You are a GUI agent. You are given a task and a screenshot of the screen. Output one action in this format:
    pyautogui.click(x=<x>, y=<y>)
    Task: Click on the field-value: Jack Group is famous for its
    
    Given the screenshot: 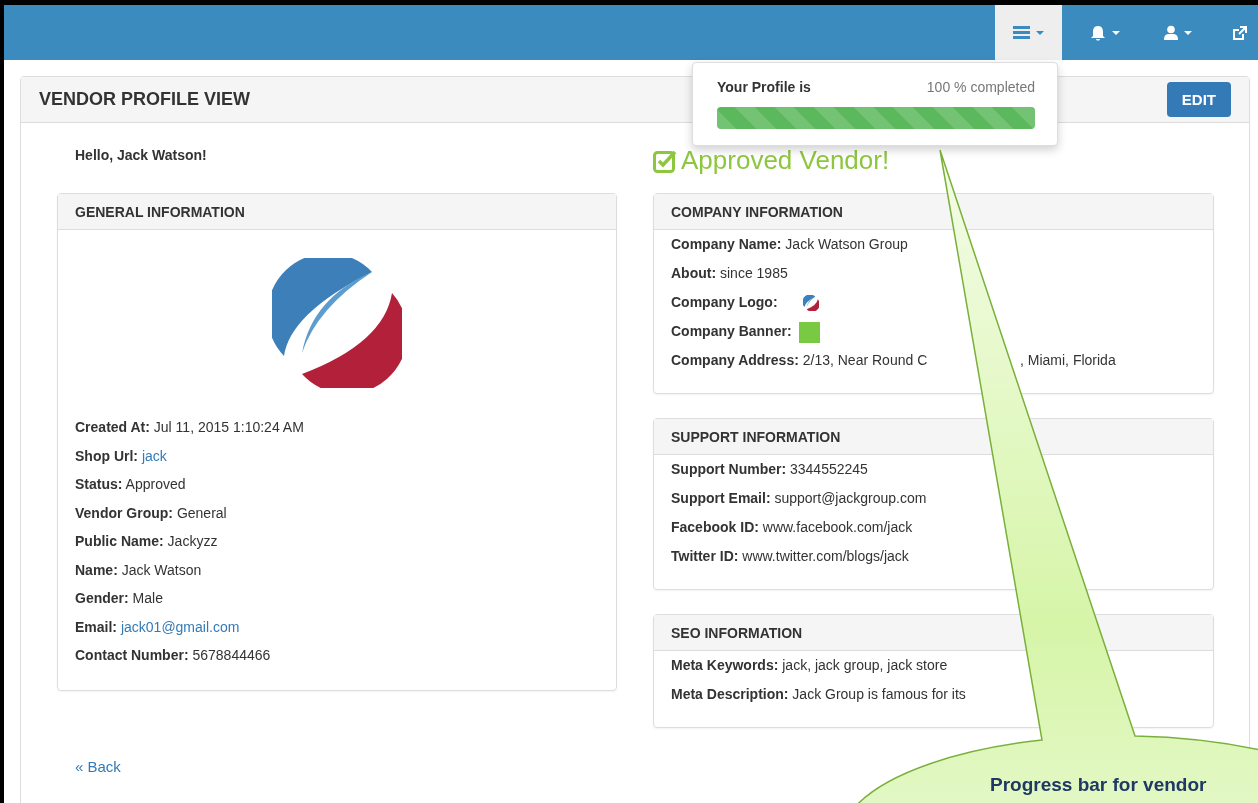 What is the action you would take?
    pyautogui.click(x=879, y=694)
    